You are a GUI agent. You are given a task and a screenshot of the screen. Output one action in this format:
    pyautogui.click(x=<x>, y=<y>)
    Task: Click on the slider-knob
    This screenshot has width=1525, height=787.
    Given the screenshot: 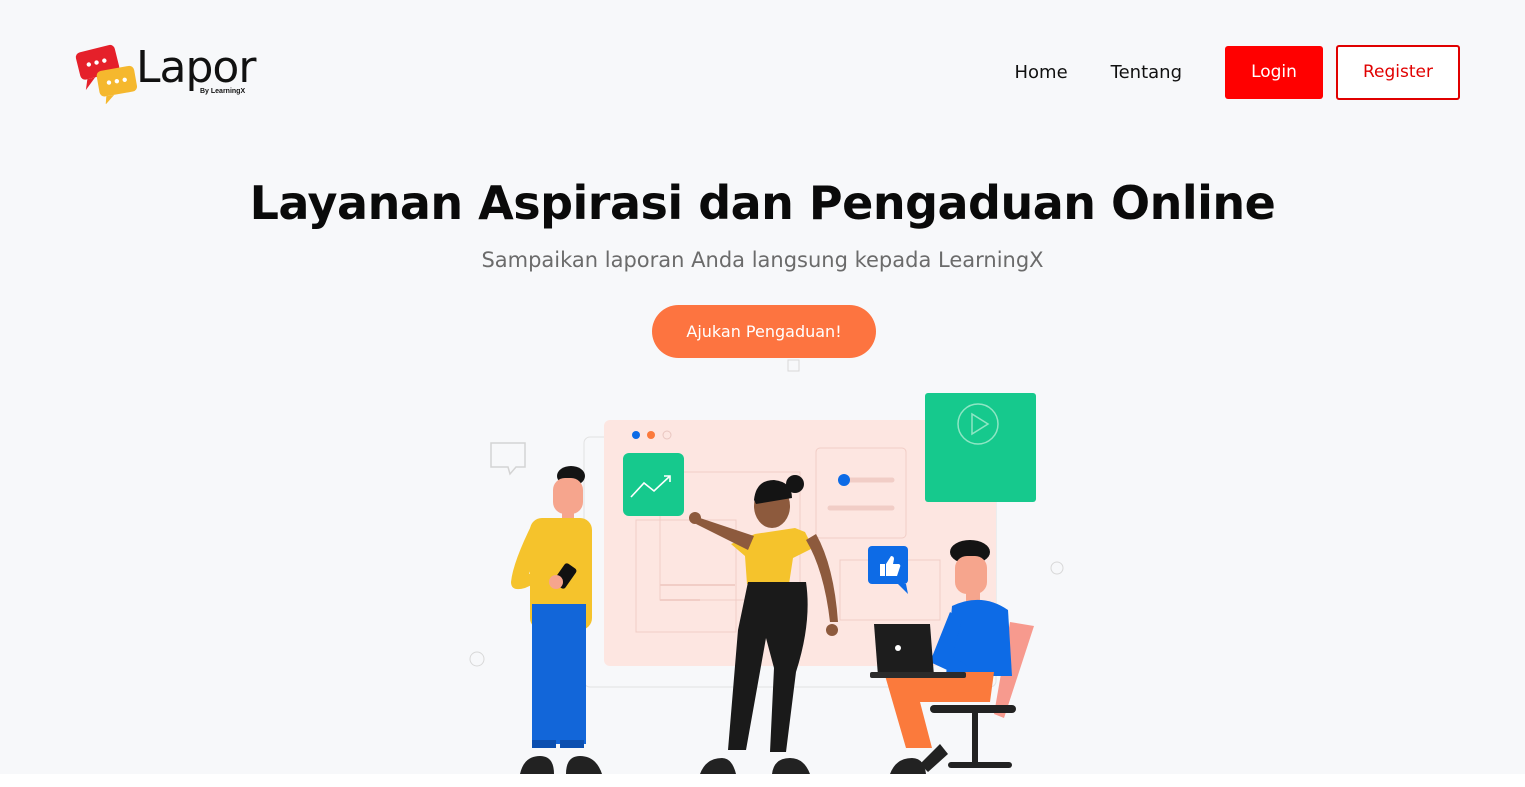 What is the action you would take?
    pyautogui.click(x=844, y=480)
    